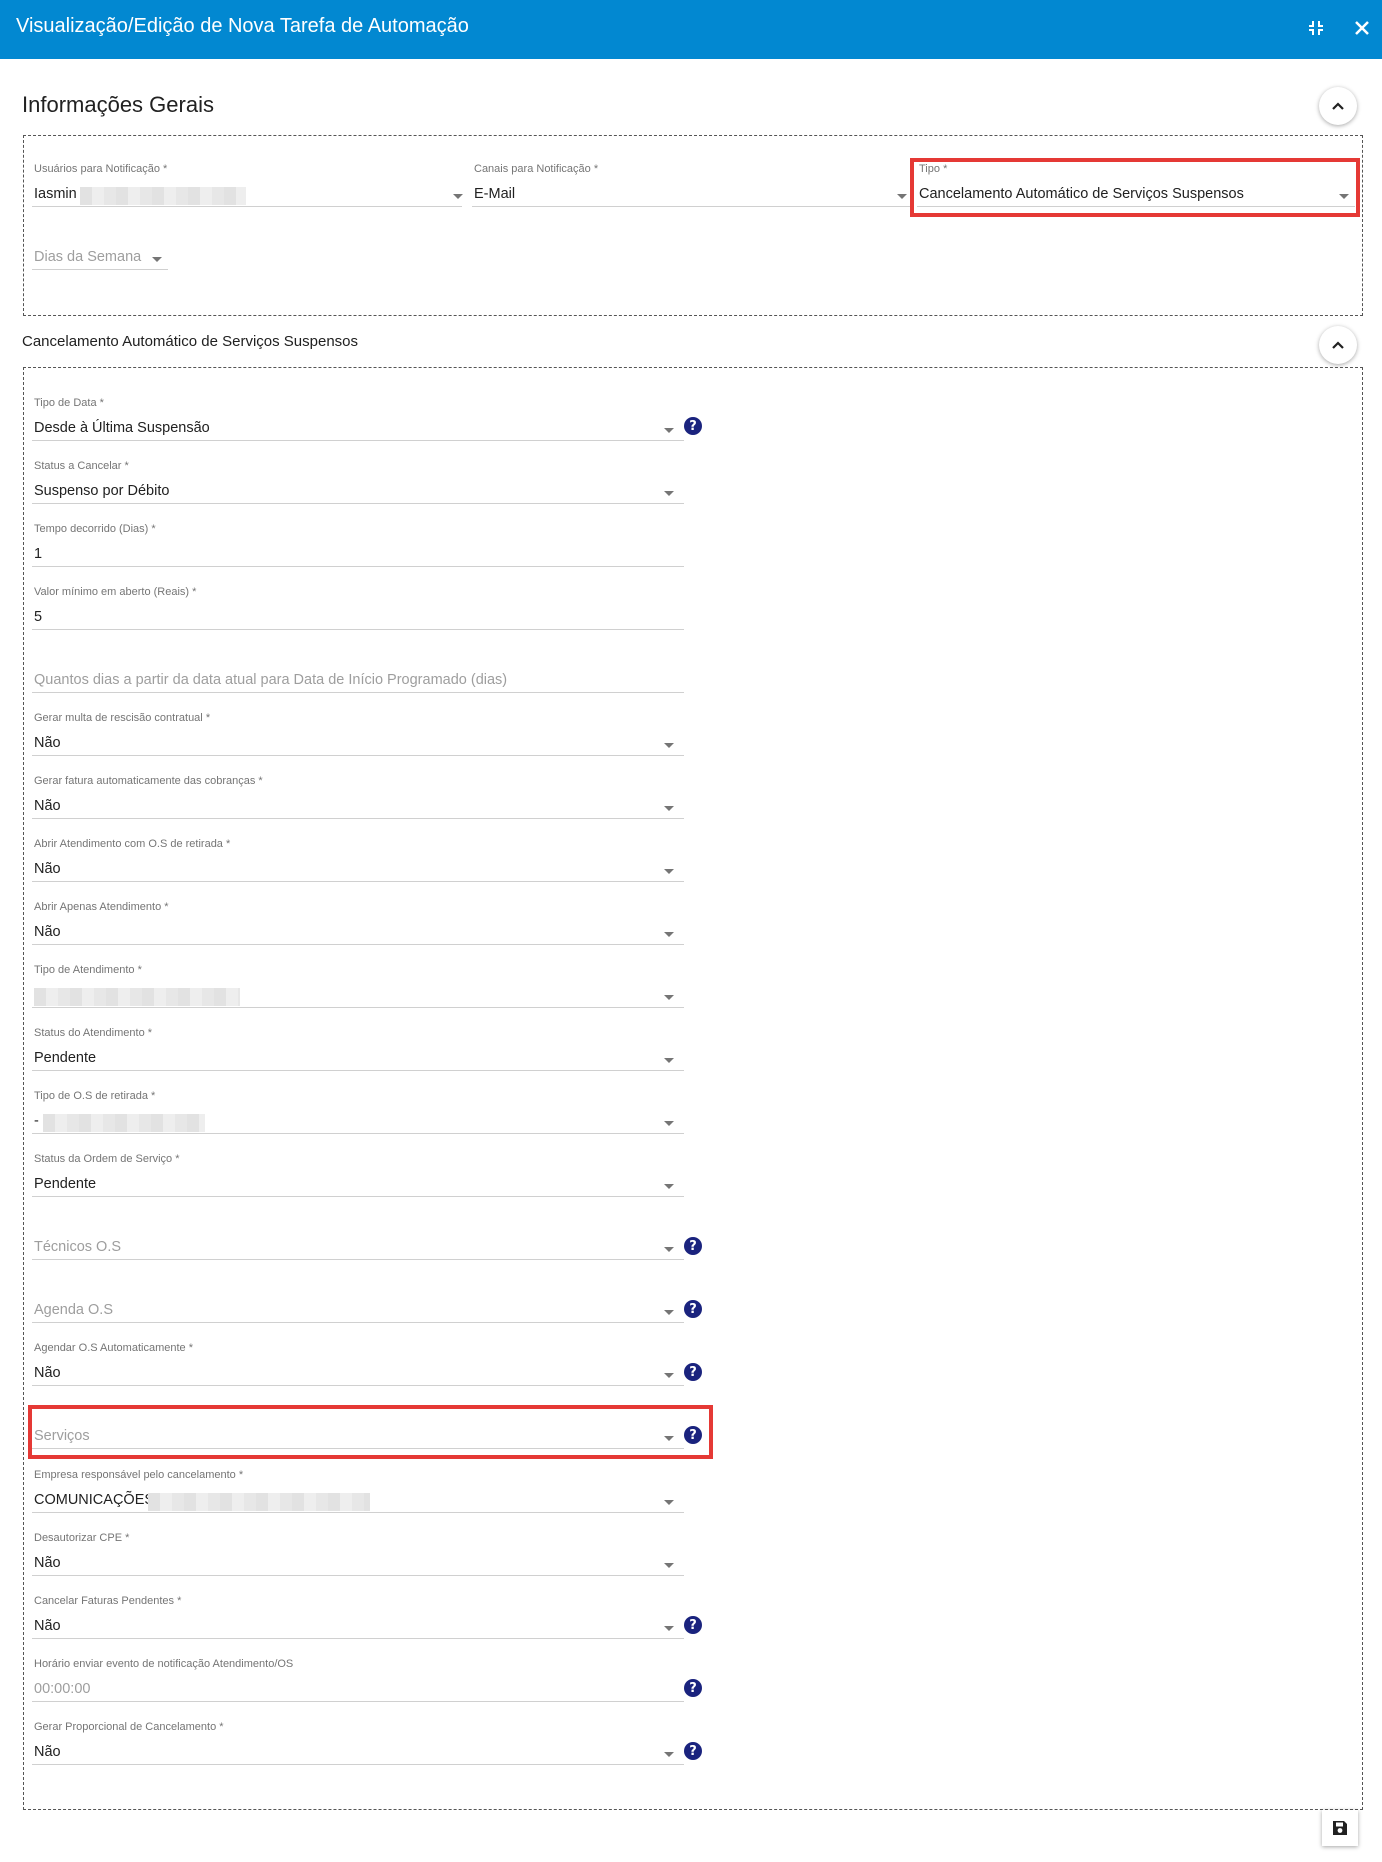 The width and height of the screenshot is (1382, 1862). Describe the element at coordinates (55, 194) in the screenshot. I see `notification-users-value: Iasmin` at that location.